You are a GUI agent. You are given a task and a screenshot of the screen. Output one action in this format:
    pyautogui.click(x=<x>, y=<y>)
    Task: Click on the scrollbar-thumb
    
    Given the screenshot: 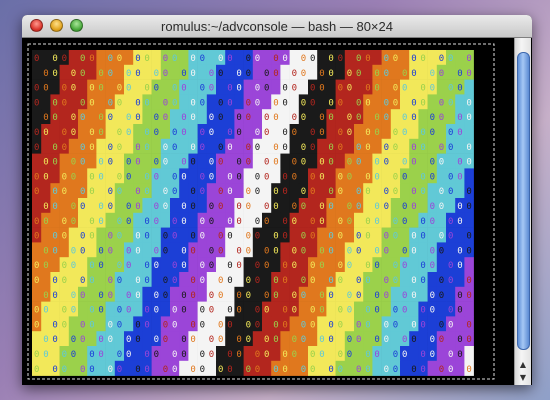 What is the action you would take?
    pyautogui.click(x=523, y=201)
    